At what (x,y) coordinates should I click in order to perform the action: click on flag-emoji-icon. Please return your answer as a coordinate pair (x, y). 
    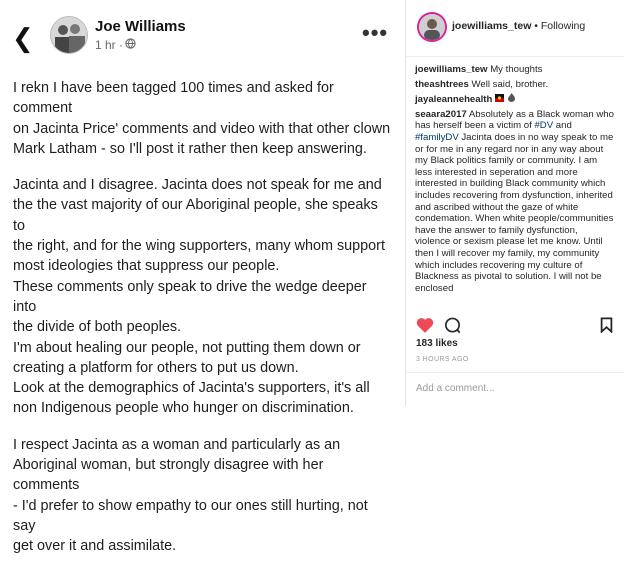
    Looking at the image, I should click on (501, 99).